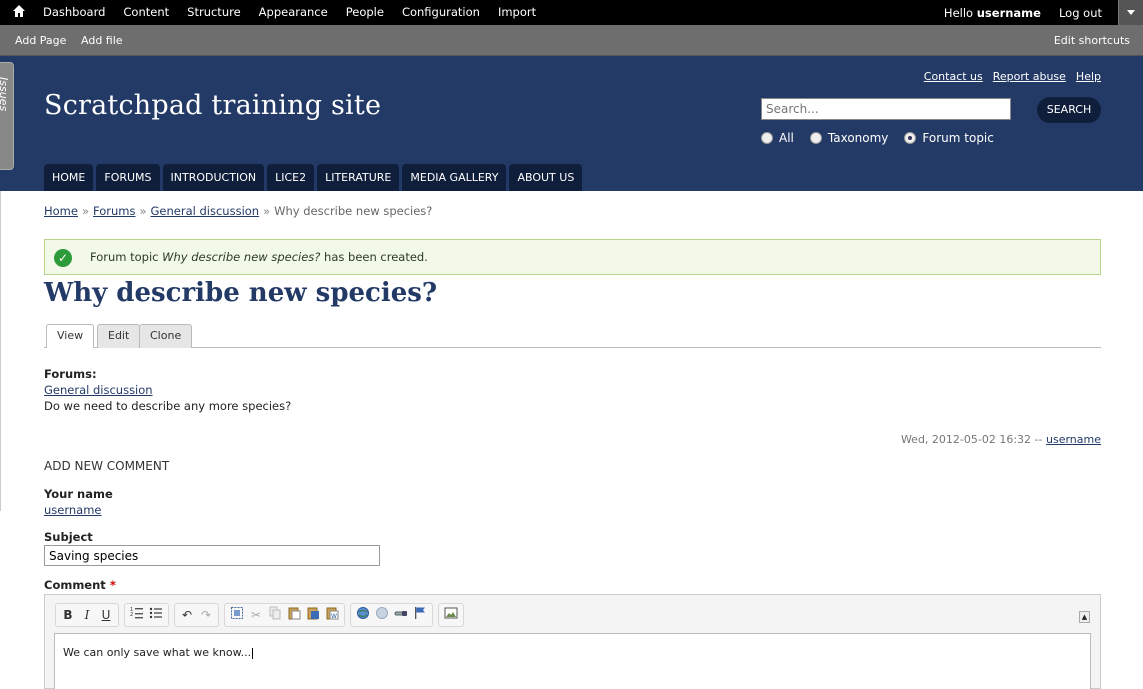 The width and height of the screenshot is (1143, 689). I want to click on tab-view: View, so click(70, 336).